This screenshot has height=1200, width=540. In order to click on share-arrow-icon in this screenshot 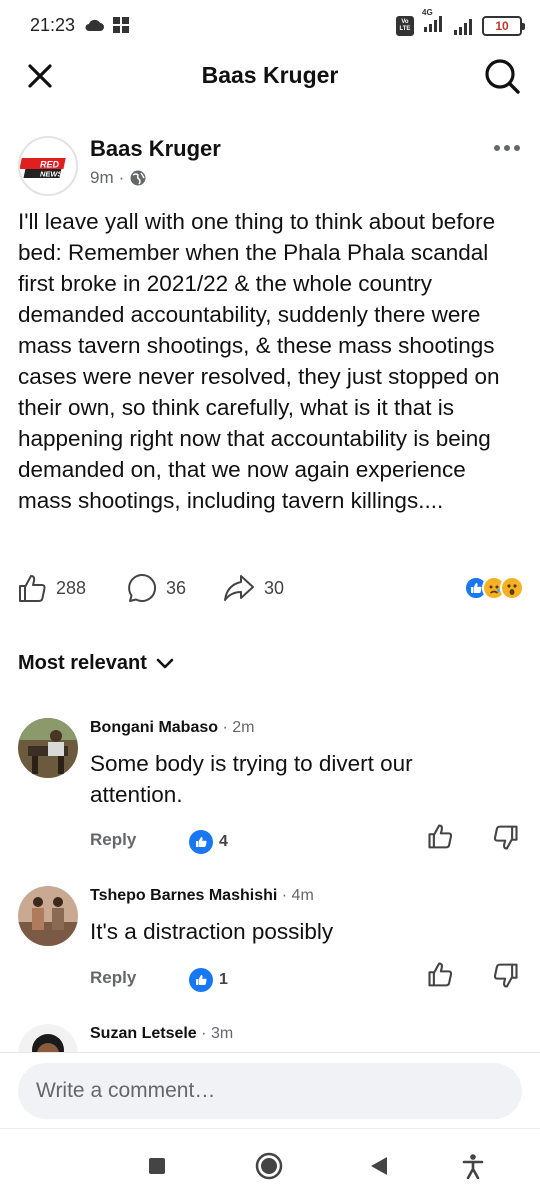, I will do `click(239, 588)`.